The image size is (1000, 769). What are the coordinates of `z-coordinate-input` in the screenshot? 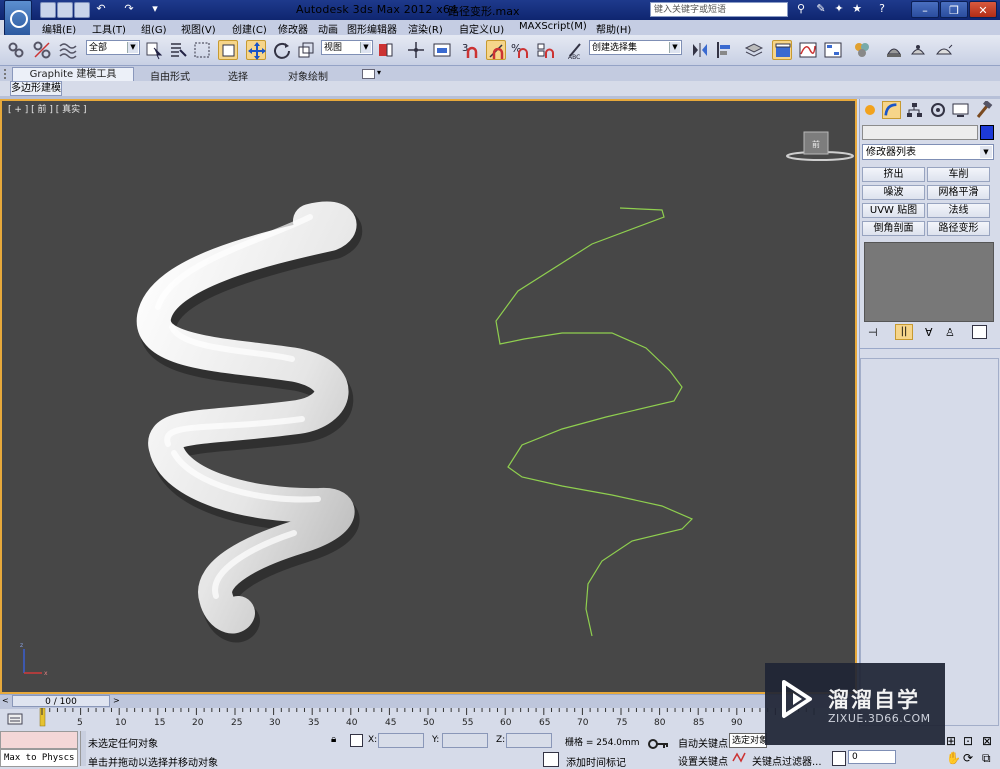 It's located at (529, 740).